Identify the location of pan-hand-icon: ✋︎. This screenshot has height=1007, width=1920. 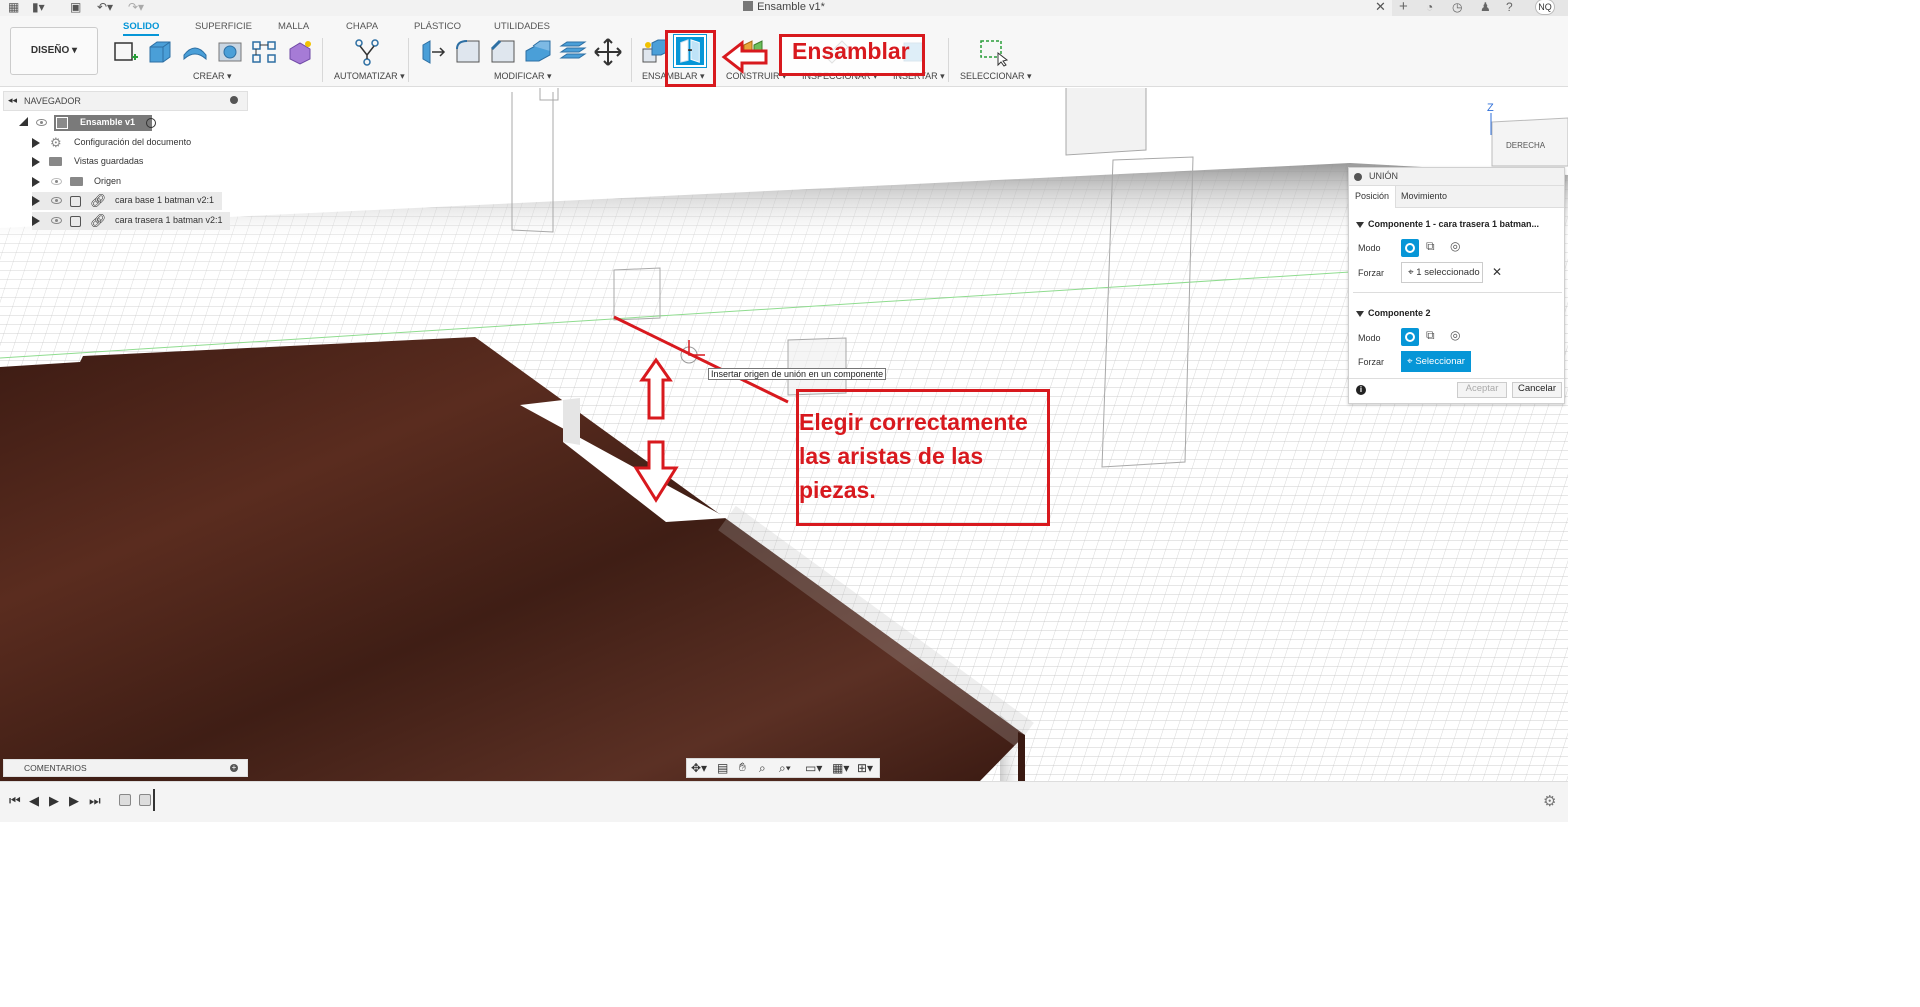
(742, 767).